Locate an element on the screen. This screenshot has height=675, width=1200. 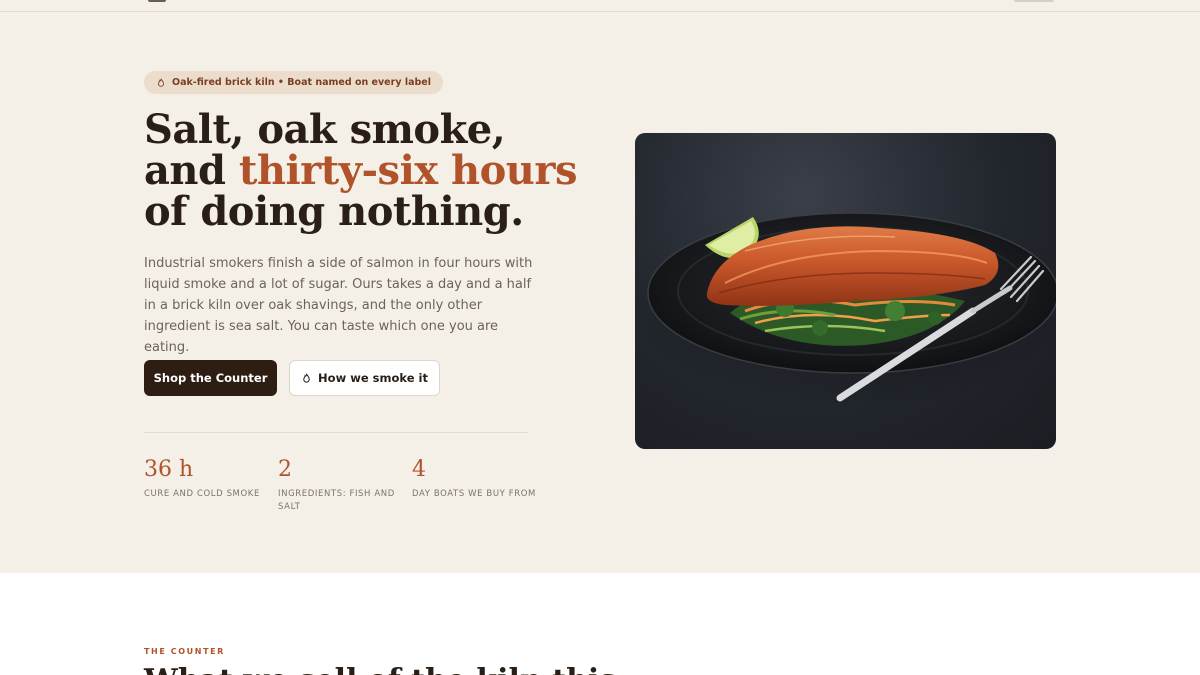
stat-value: 2 is located at coordinates (285, 469).